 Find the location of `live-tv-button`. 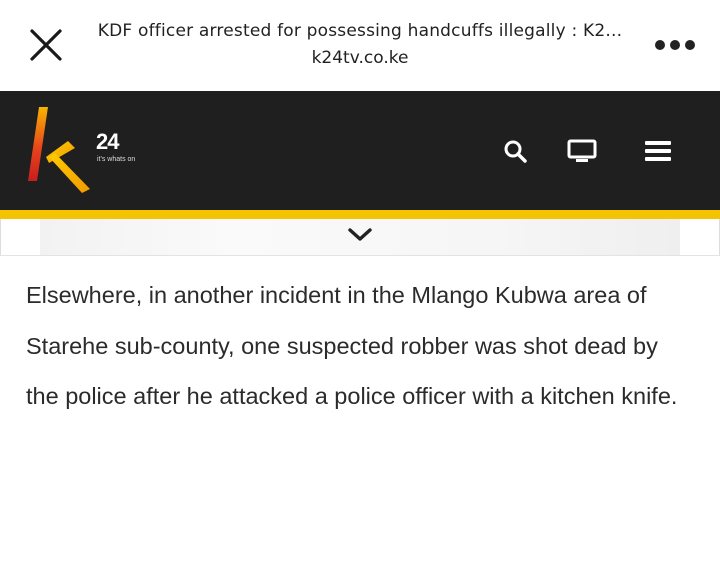

live-tv-button is located at coordinates (582, 151).